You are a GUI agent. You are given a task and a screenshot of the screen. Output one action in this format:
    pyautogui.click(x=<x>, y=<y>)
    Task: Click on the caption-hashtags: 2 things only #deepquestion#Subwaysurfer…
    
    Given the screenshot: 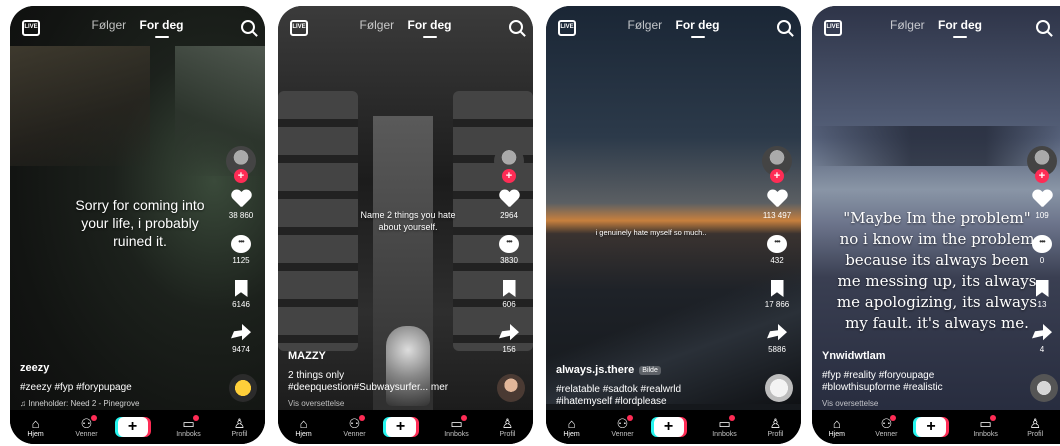 What is the action you would take?
    pyautogui.click(x=378, y=382)
    